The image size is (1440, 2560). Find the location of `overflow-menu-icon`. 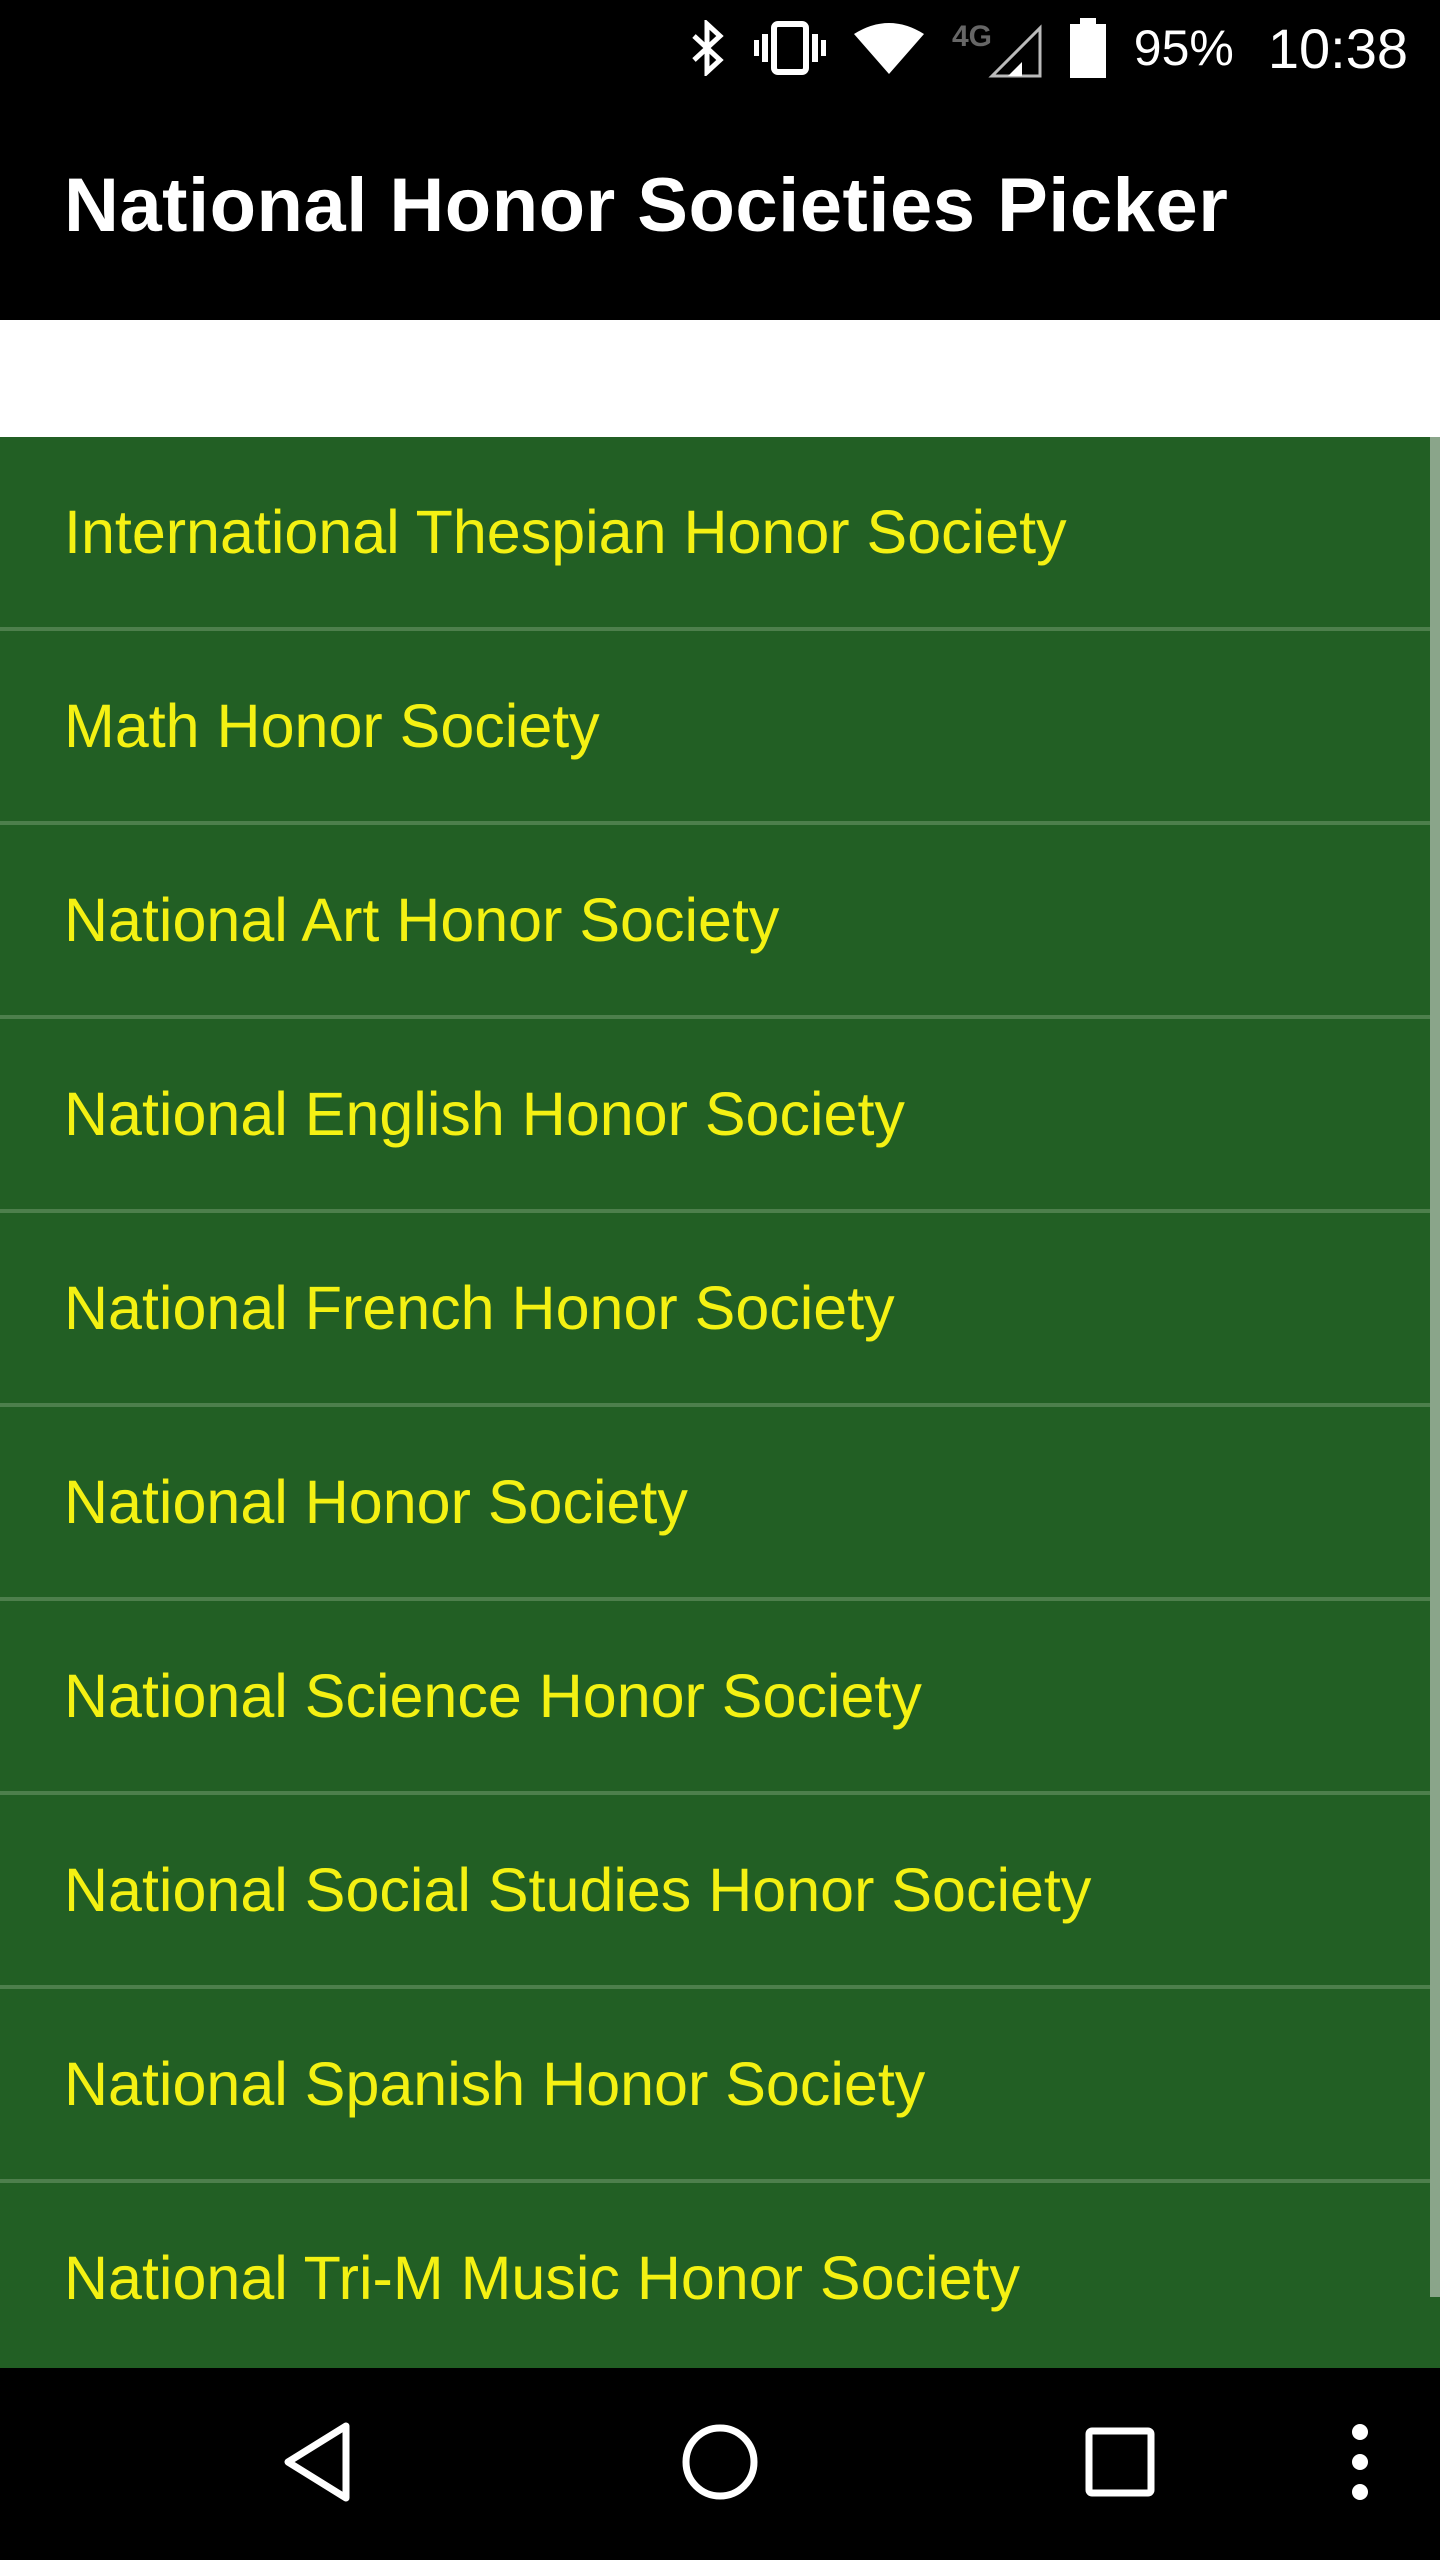

overflow-menu-icon is located at coordinates (1360, 2464).